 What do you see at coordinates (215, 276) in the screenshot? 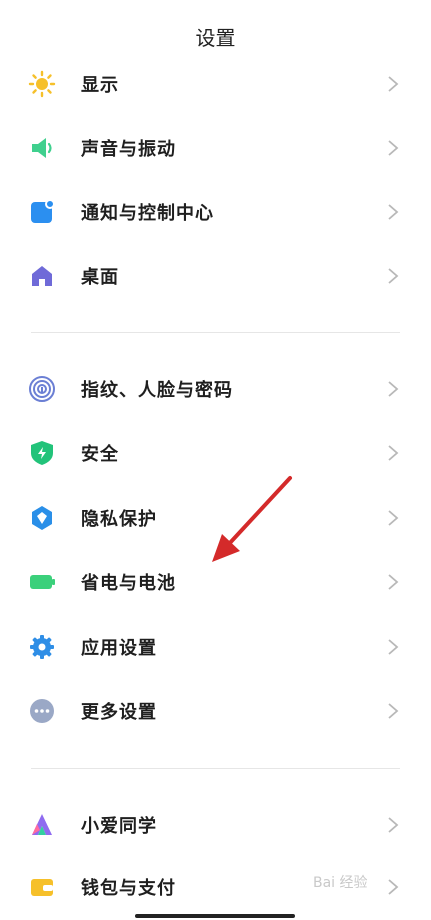
I see `settings-item-desktop: 桌面` at bounding box center [215, 276].